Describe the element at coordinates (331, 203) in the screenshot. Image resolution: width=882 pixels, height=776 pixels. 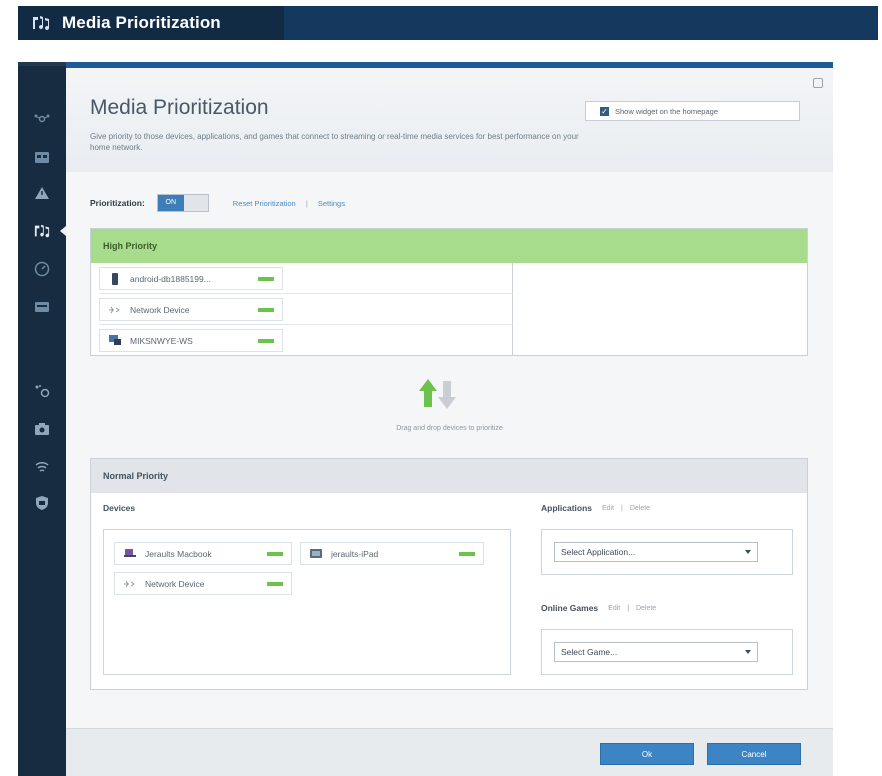
I see `settings-link: Settings` at that location.